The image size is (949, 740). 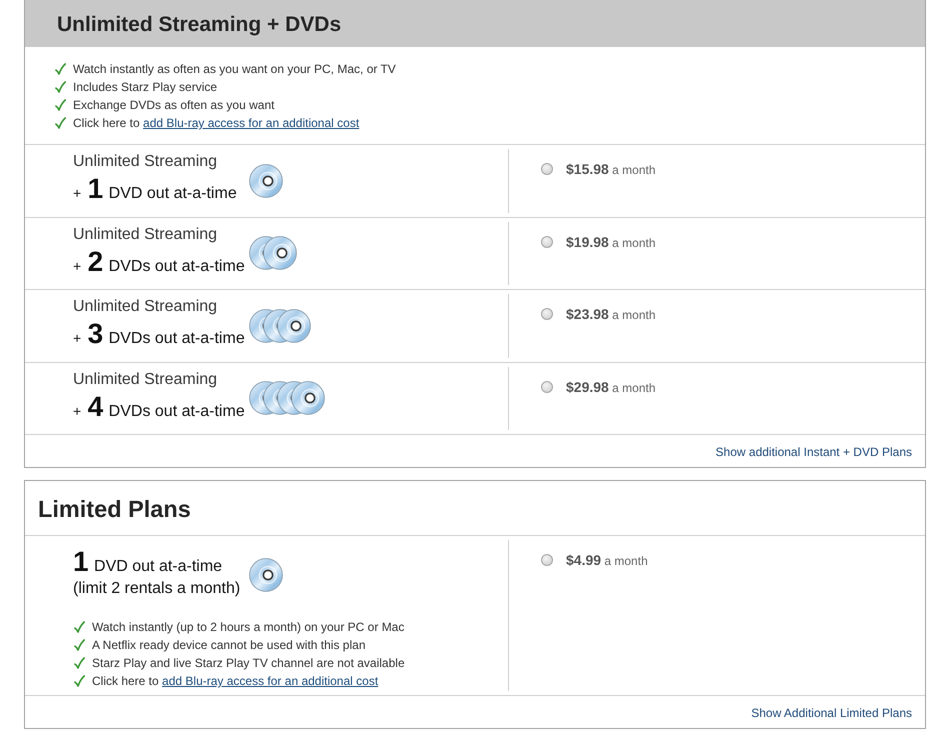 What do you see at coordinates (611, 314) in the screenshot?
I see `price-text: $23.98 a month` at bounding box center [611, 314].